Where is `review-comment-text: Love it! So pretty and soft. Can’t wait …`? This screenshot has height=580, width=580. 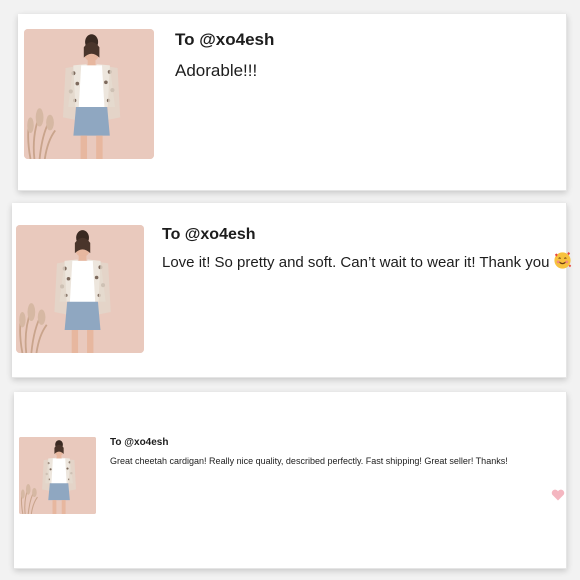
review-comment-text: Love it! So pretty and soft. Can’t wait … is located at coordinates (356, 262).